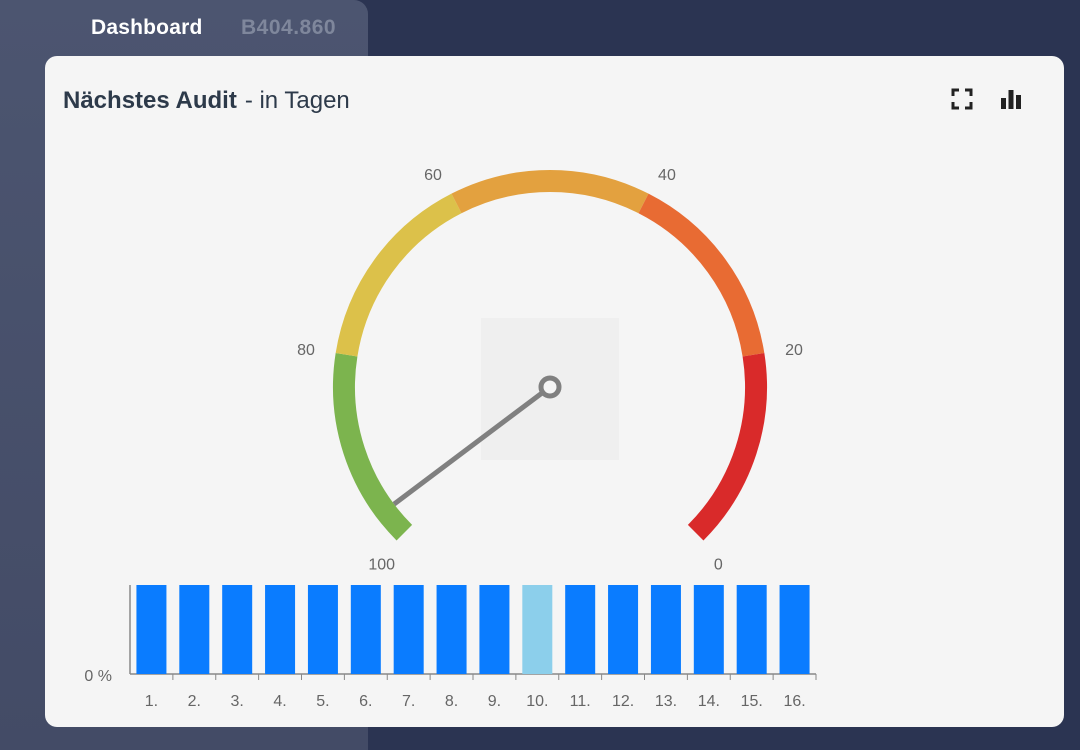 This screenshot has width=1080, height=750. Describe the element at coordinates (451, 701) in the screenshot. I see `bar-category-label-8: 8.` at that location.